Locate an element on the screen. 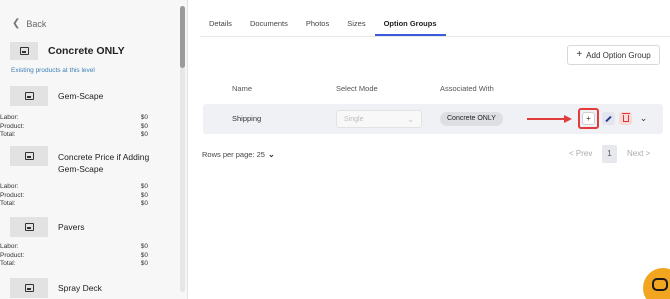 This screenshot has height=299, width=670. rows-per-page-select: Rows per page: 25 ⌄ is located at coordinates (238, 154).